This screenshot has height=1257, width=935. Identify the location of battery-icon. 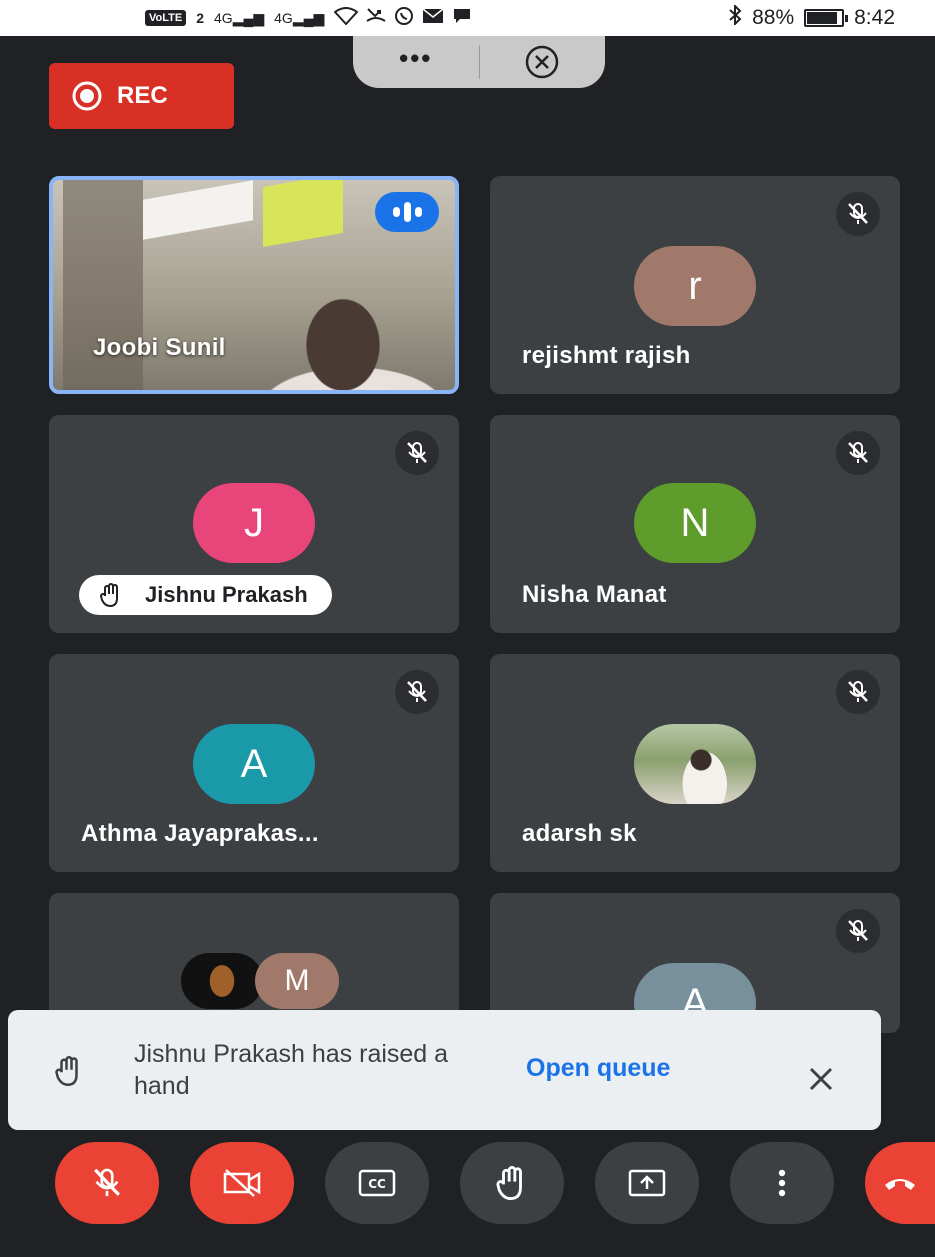
(826, 18).